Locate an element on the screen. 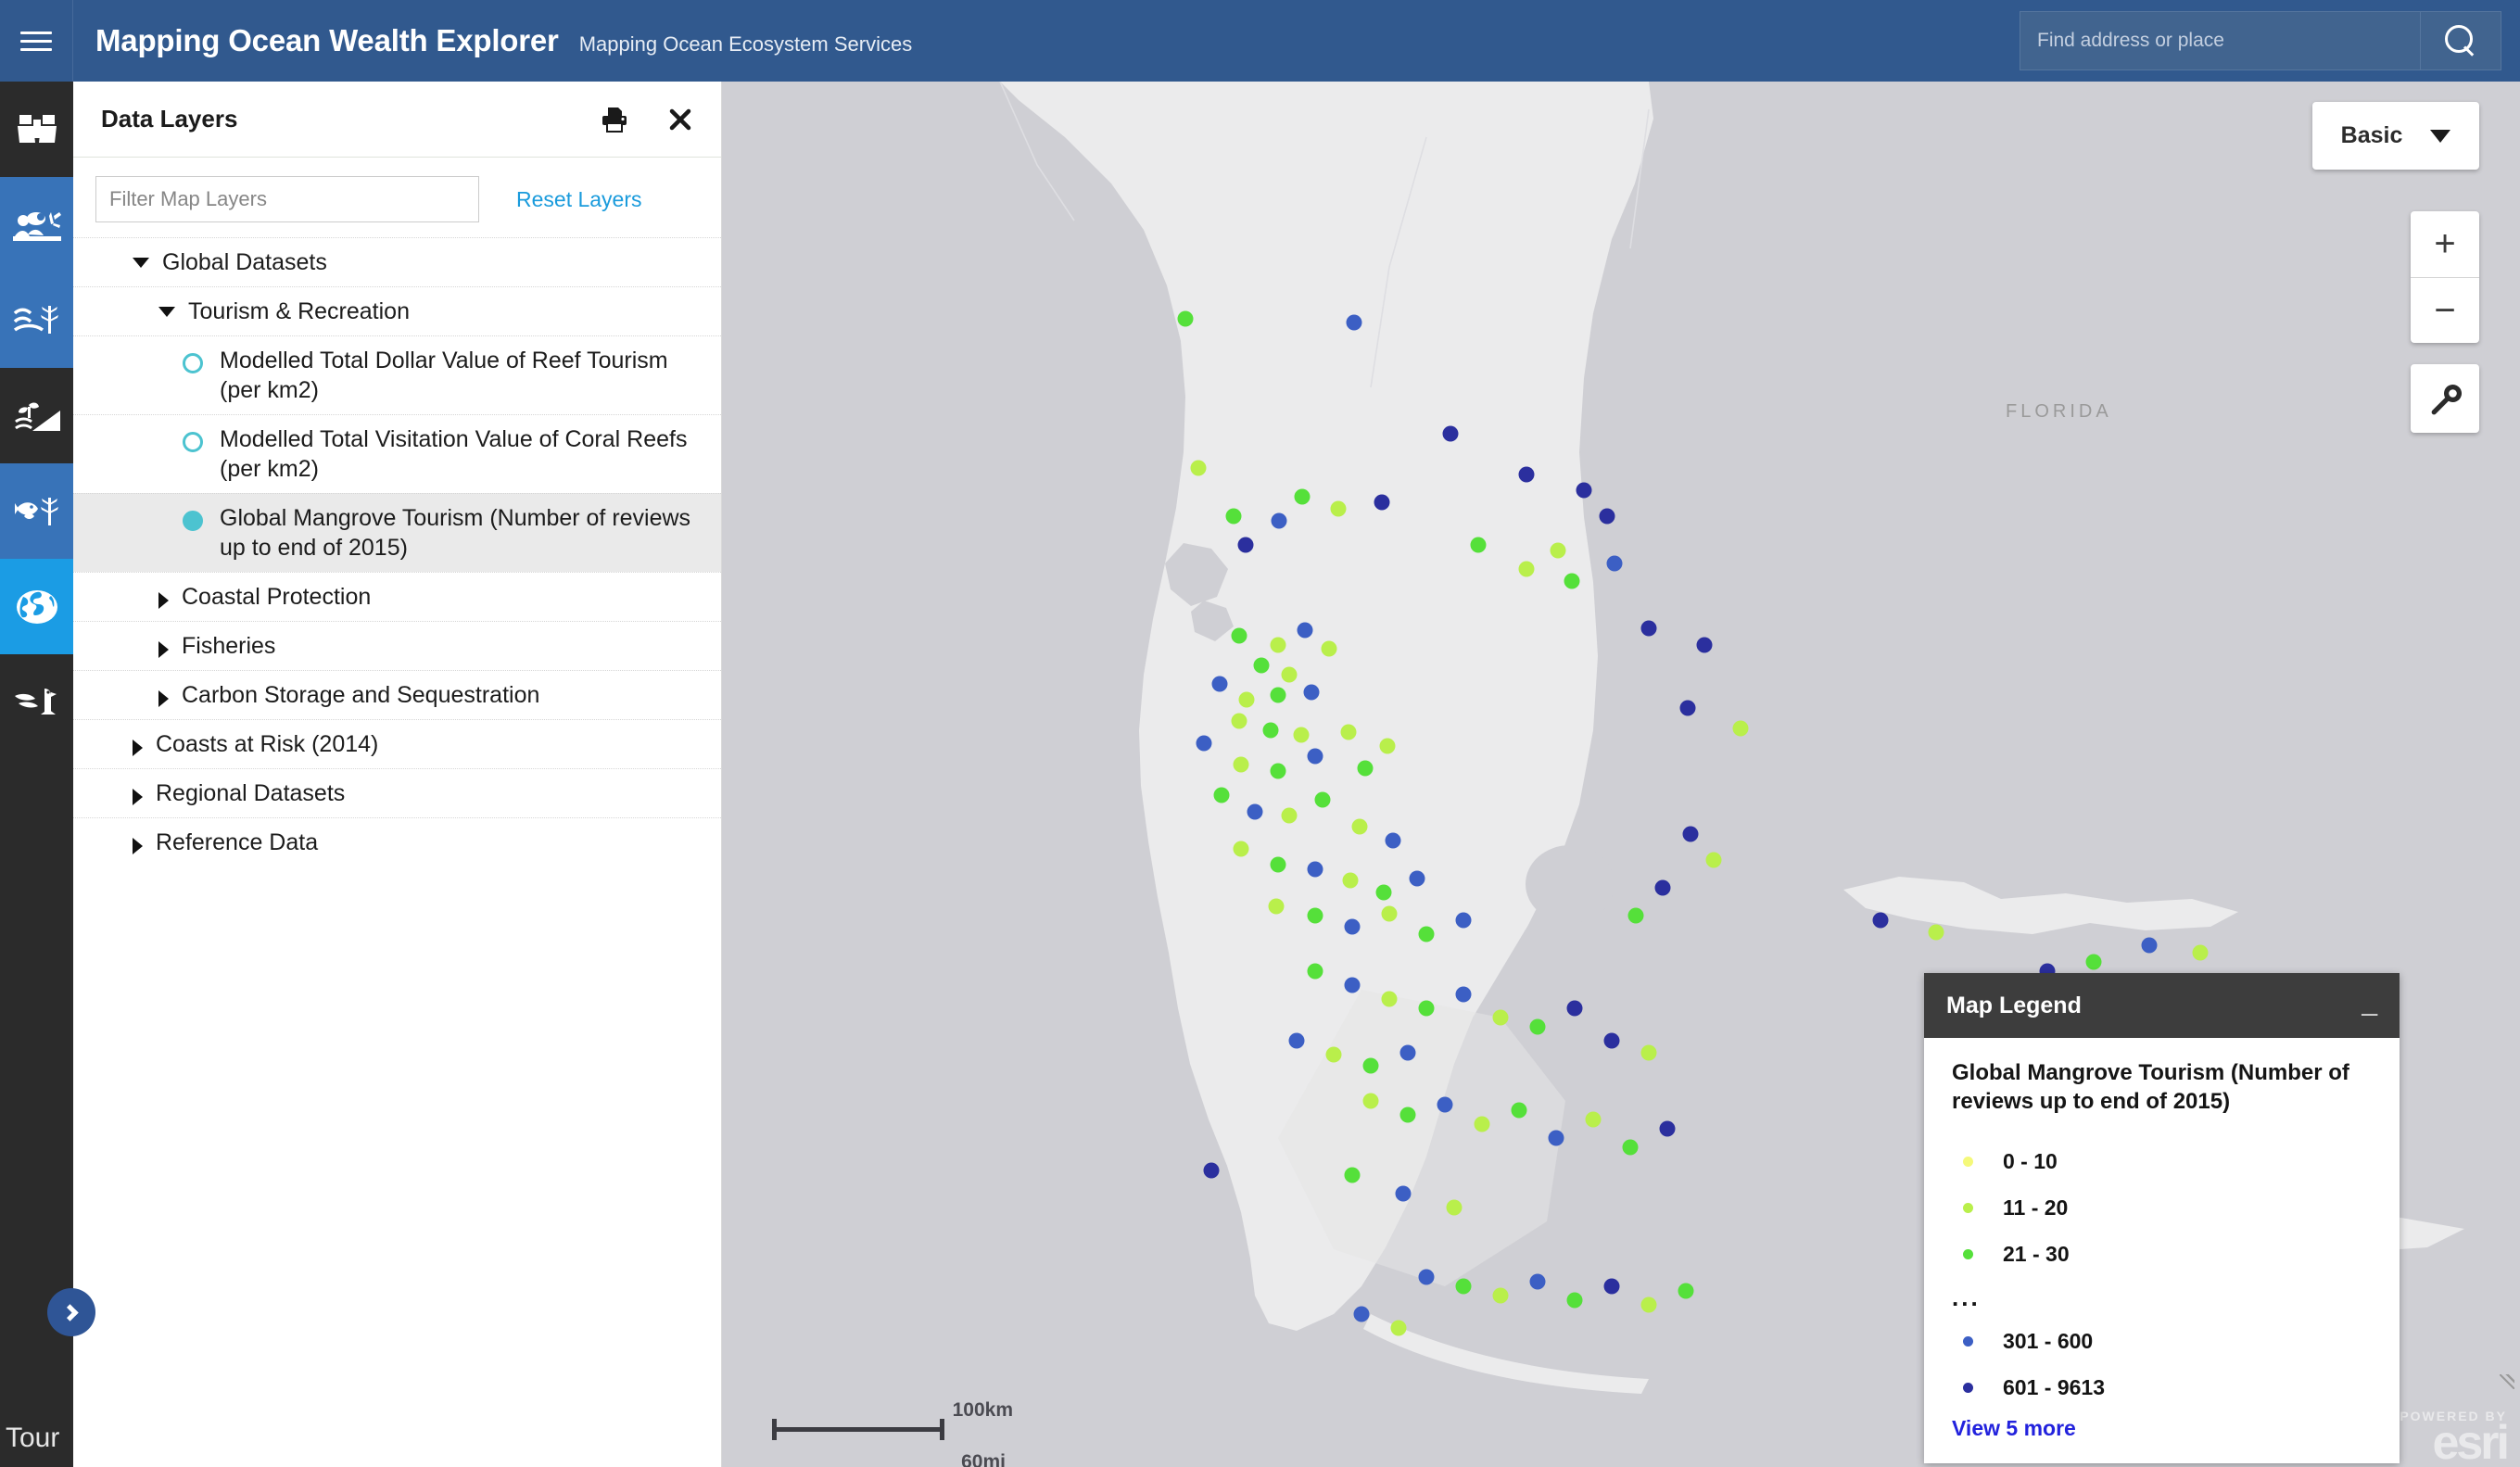 Image resolution: width=2520 pixels, height=1467 pixels. sidebar-item-carbon-storage is located at coordinates (36, 702).